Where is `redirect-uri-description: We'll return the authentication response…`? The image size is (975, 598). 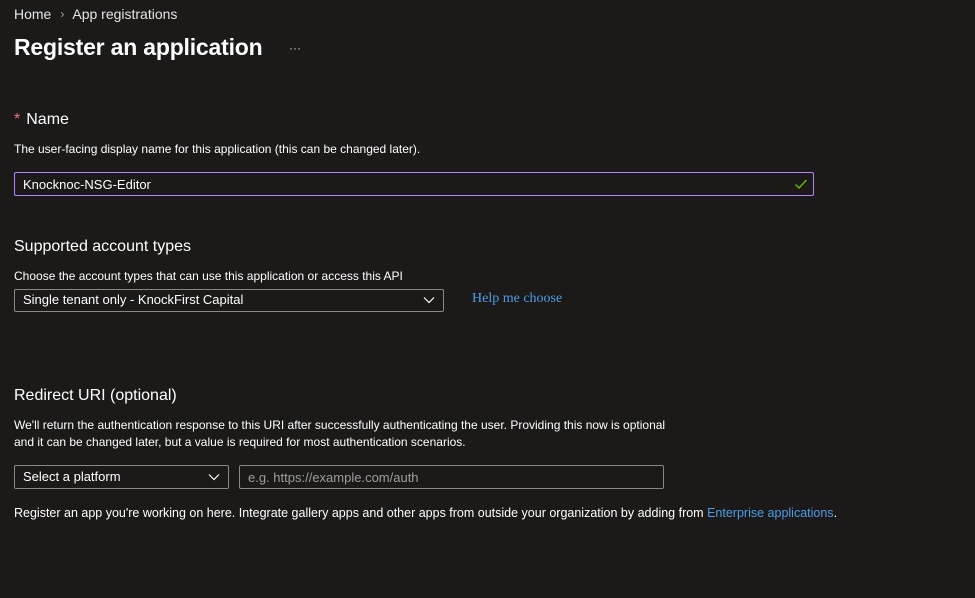
redirect-uri-description: We'll return the authentication response… is located at coordinates (340, 433).